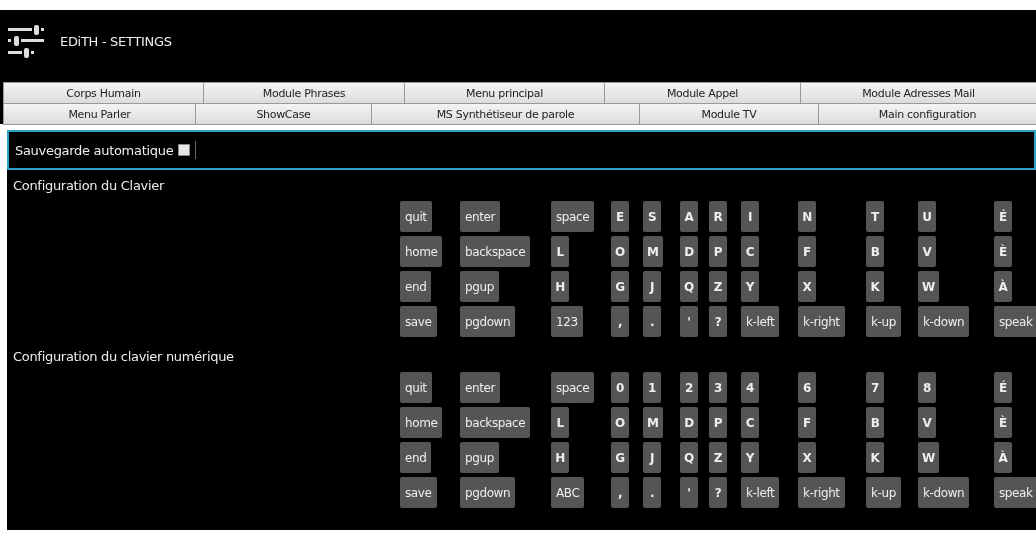  What do you see at coordinates (99, 114) in the screenshot?
I see `tab: Menu Parler` at bounding box center [99, 114].